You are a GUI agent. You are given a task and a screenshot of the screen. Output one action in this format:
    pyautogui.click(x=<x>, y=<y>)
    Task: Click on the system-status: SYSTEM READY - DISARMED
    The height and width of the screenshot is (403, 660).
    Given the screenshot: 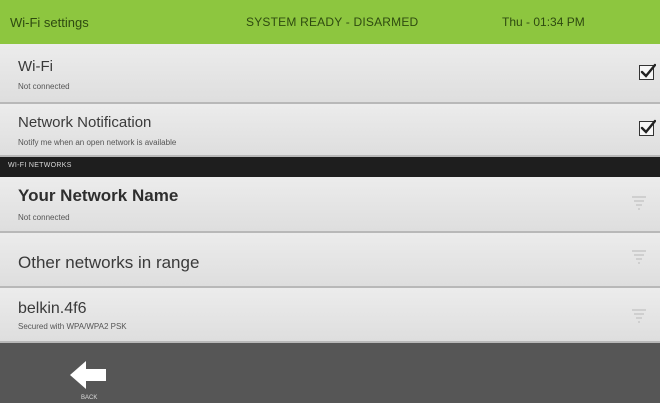 What is the action you would take?
    pyautogui.click(x=332, y=22)
    